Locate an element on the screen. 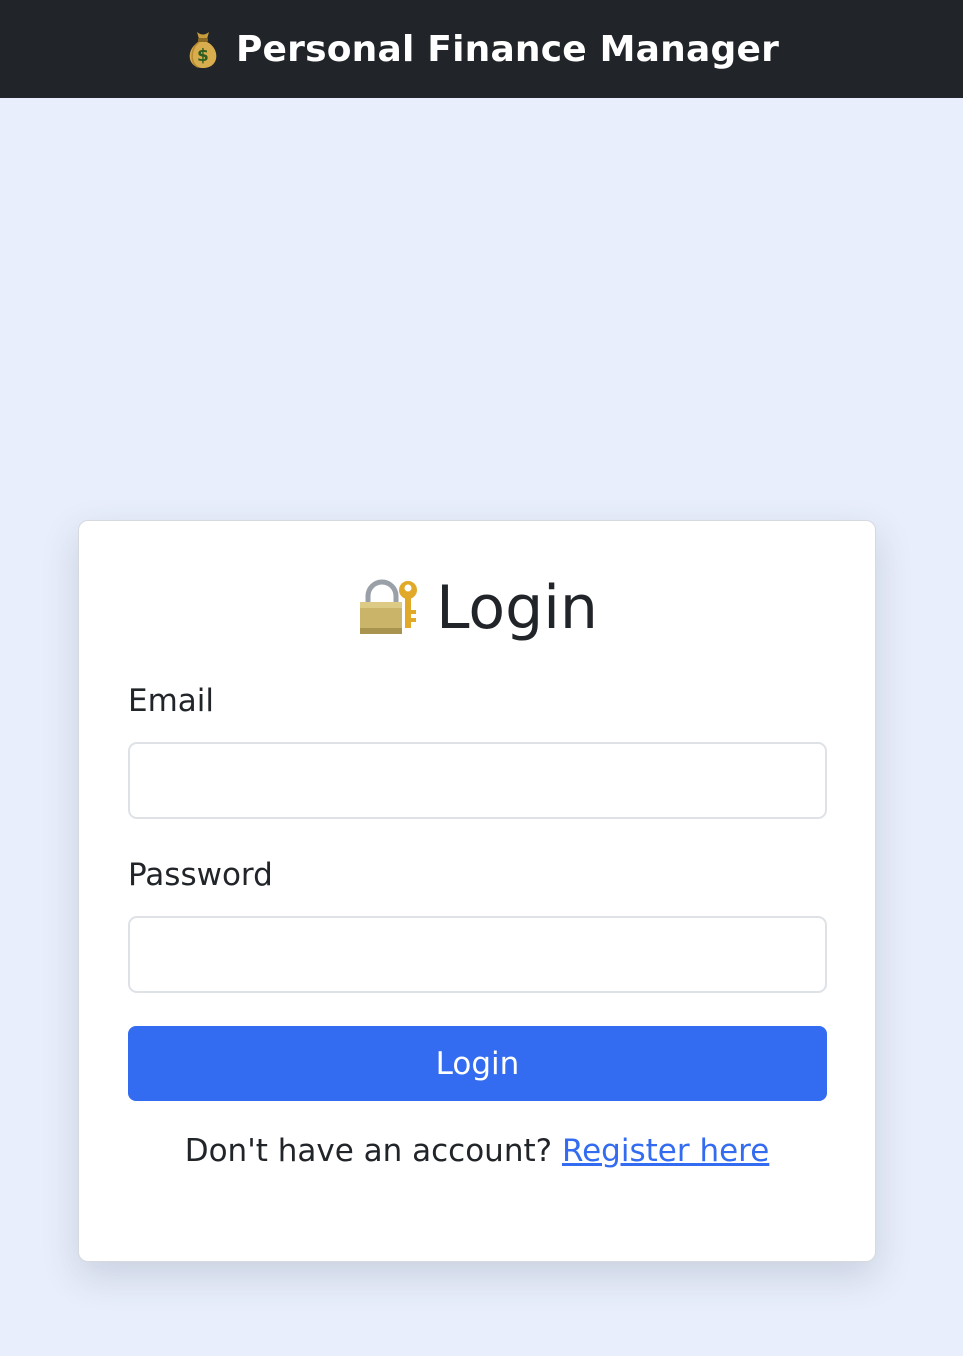 Image resolution: width=963 pixels, height=1356 pixels. login-button: Login is located at coordinates (477, 1063).